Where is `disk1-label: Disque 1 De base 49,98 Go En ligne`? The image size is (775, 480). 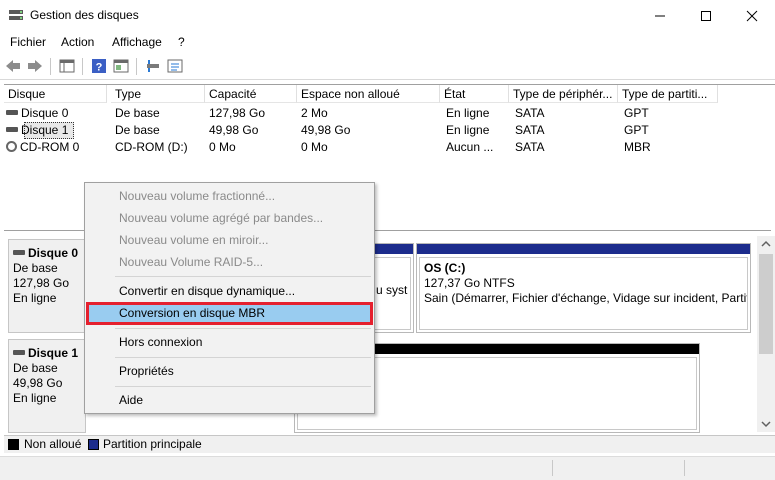 disk1-label: Disque 1 De base 49,98 Go En ligne is located at coordinates (47, 386).